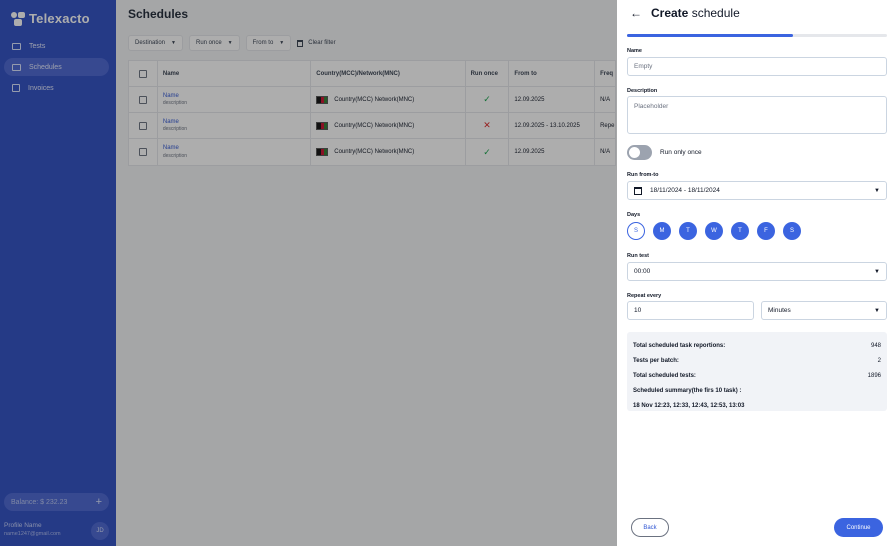  Describe the element at coordinates (664, 375) in the screenshot. I see `summary-label: Total scheduled tests:` at that location.